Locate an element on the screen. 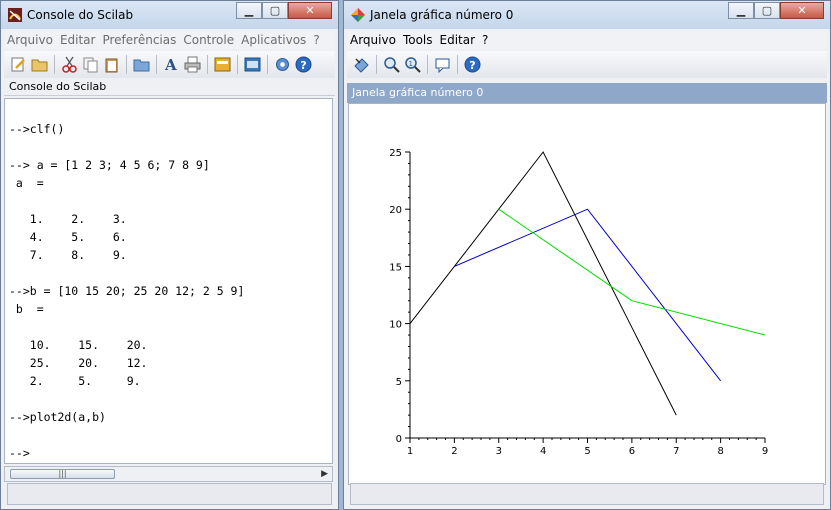 Image resolution: width=831 pixels, height=510 pixels. modules-icon is located at coordinates (282, 64).